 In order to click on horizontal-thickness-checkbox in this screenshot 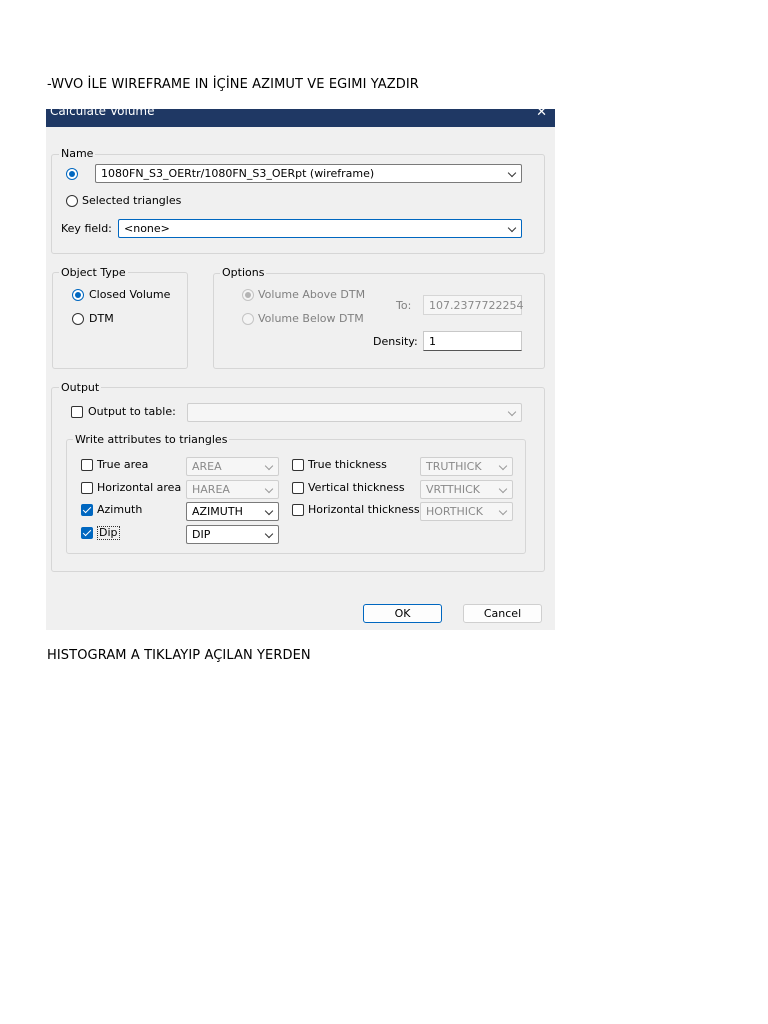, I will do `click(298, 510)`.